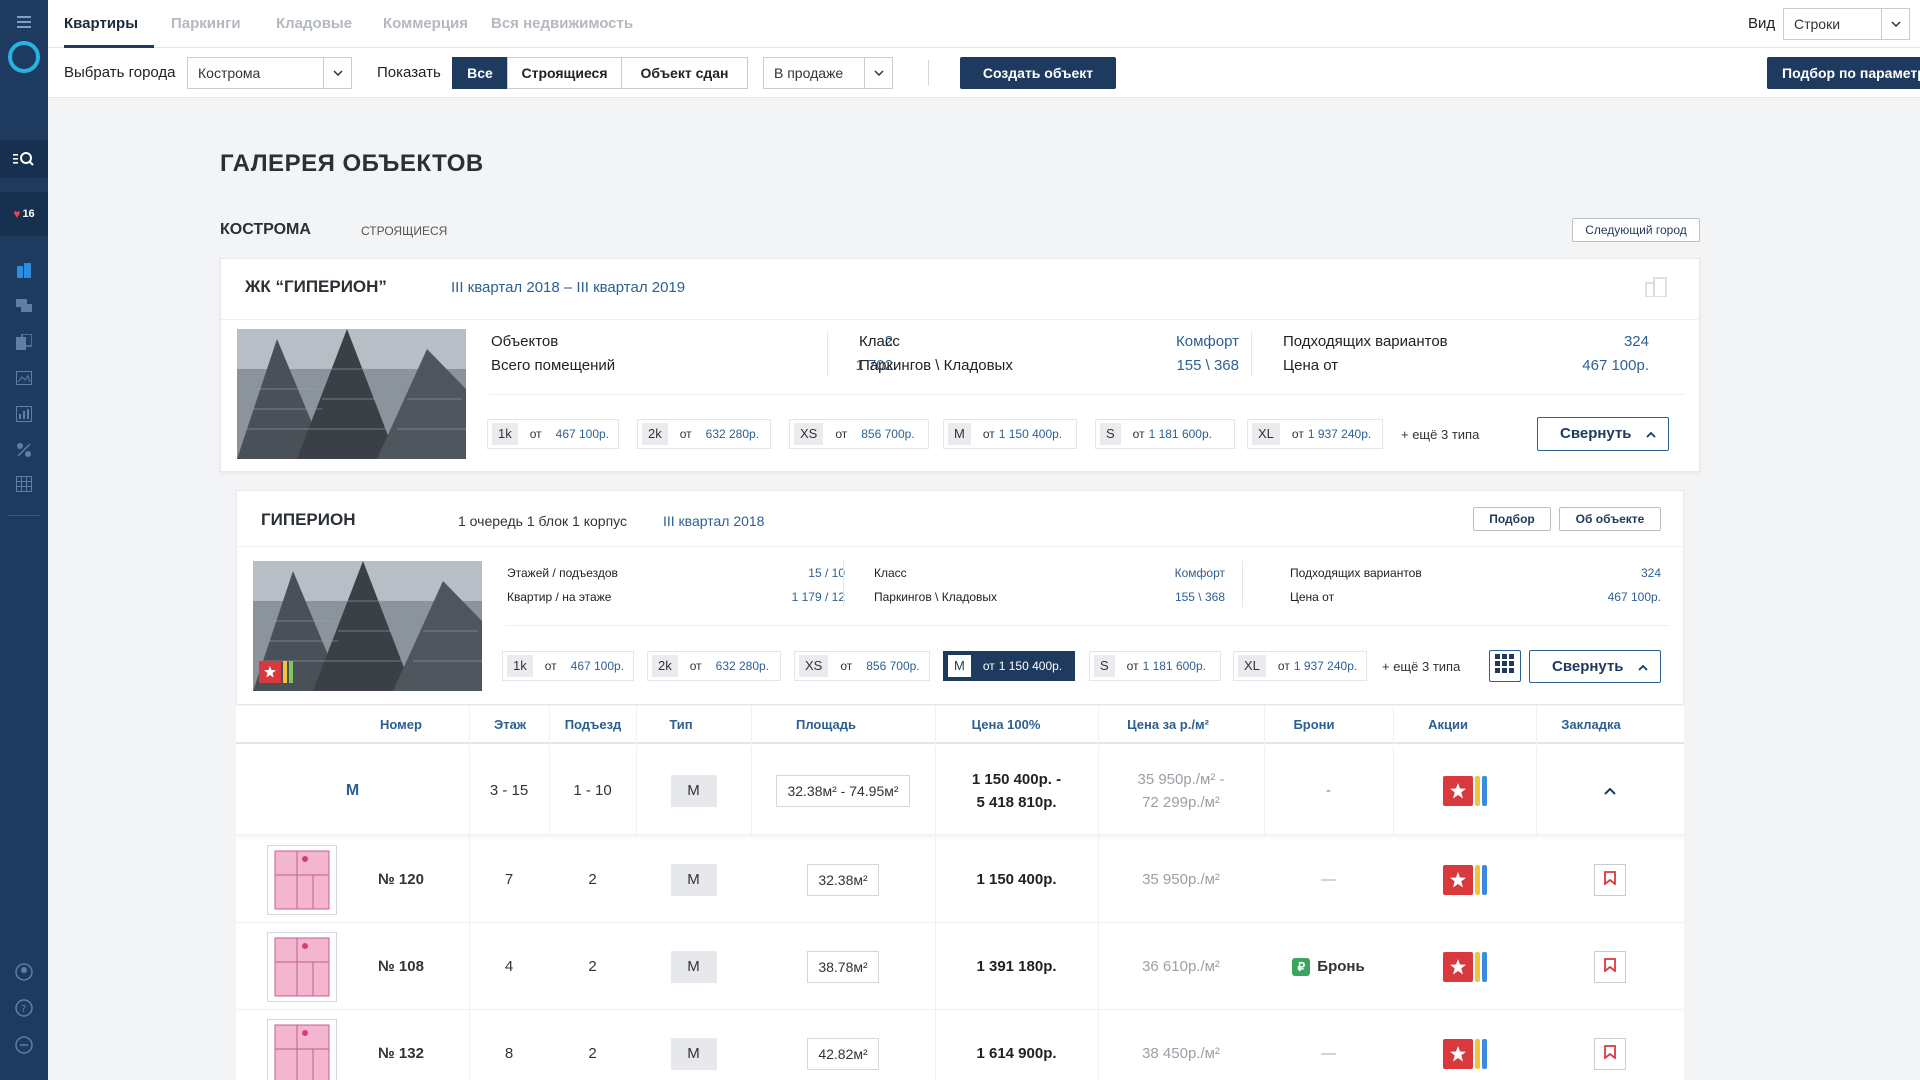 The image size is (1920, 1080). I want to click on chessboard-view-button, so click(1505, 666).